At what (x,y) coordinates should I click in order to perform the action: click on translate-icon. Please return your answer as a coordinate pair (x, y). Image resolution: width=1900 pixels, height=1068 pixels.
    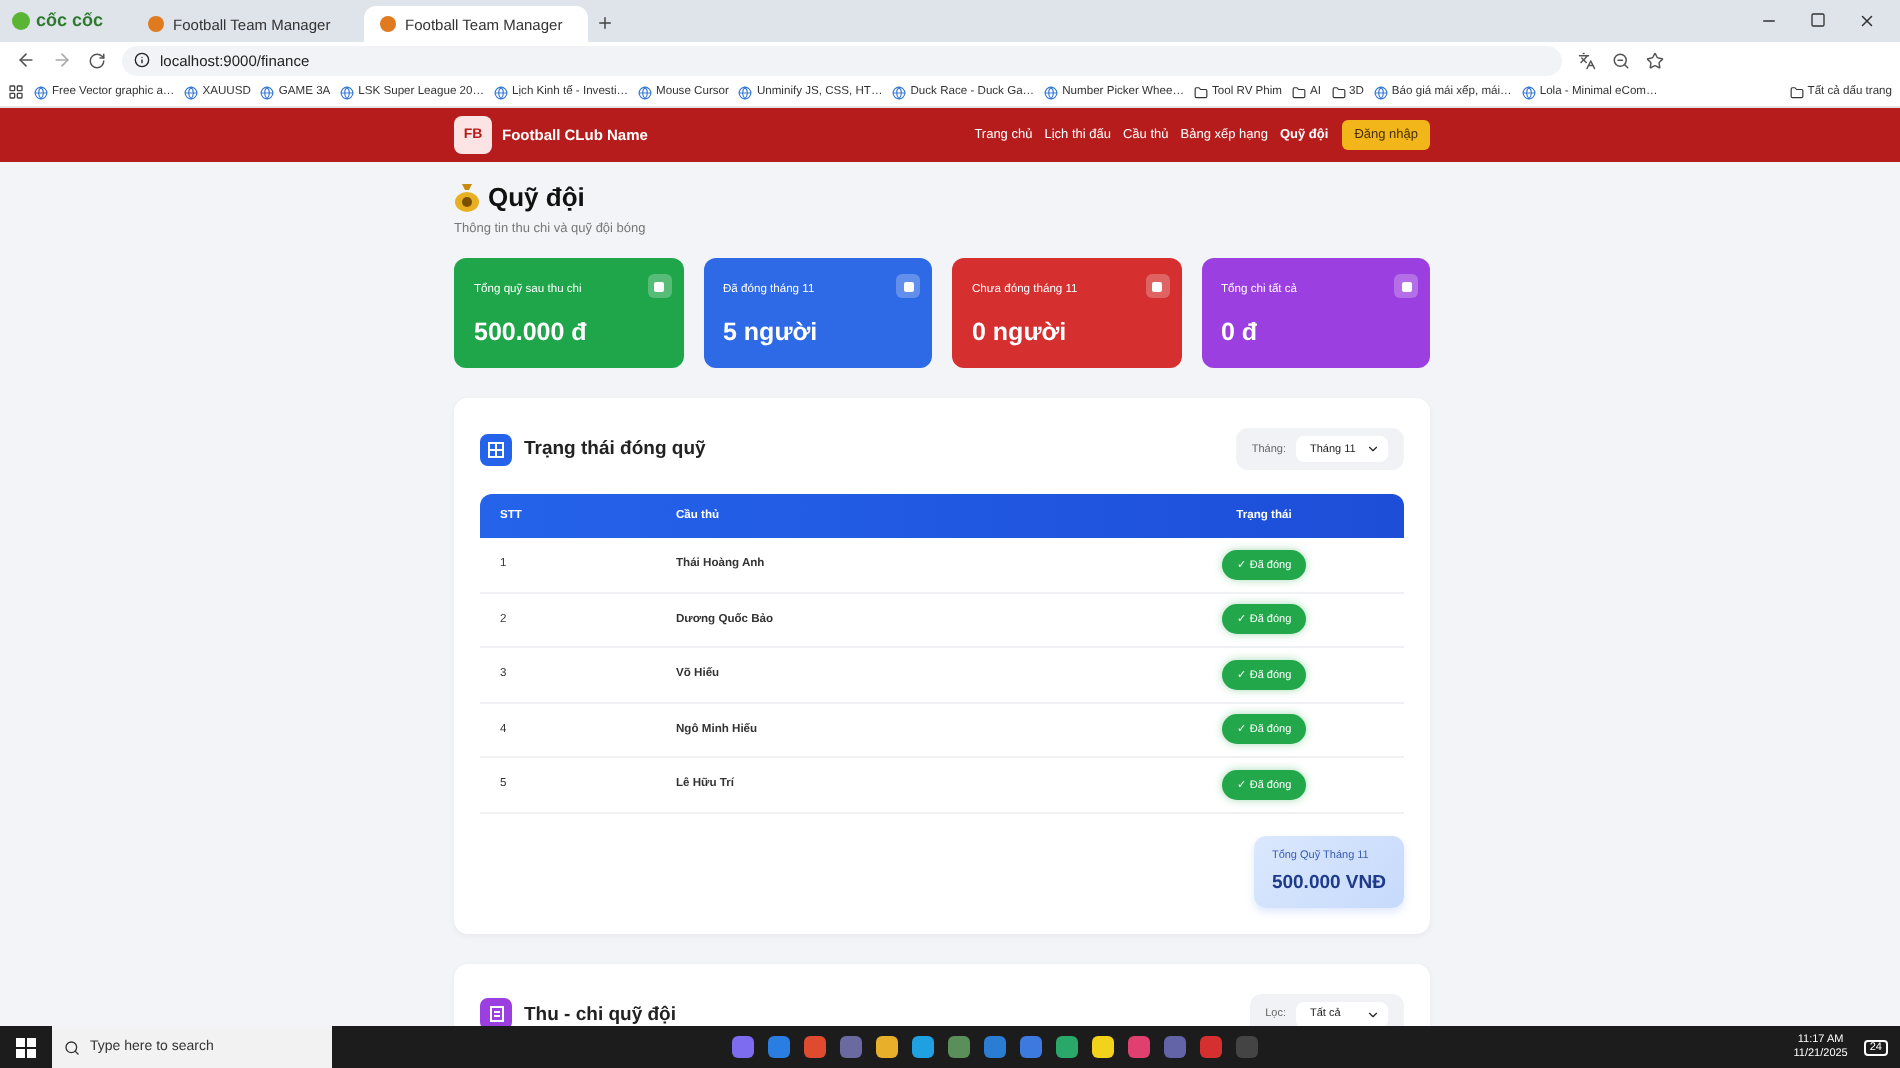
    Looking at the image, I should click on (1587, 60).